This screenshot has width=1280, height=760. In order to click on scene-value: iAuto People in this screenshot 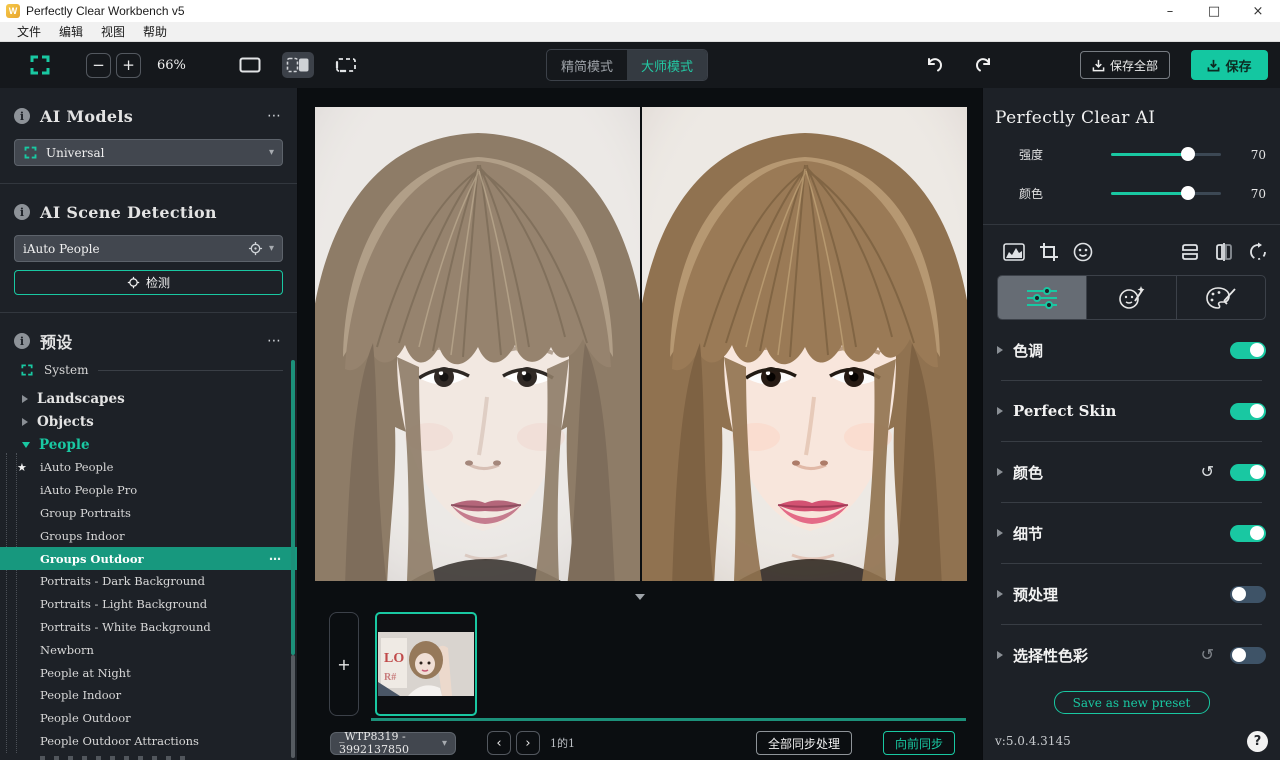, I will do `click(61, 248)`.